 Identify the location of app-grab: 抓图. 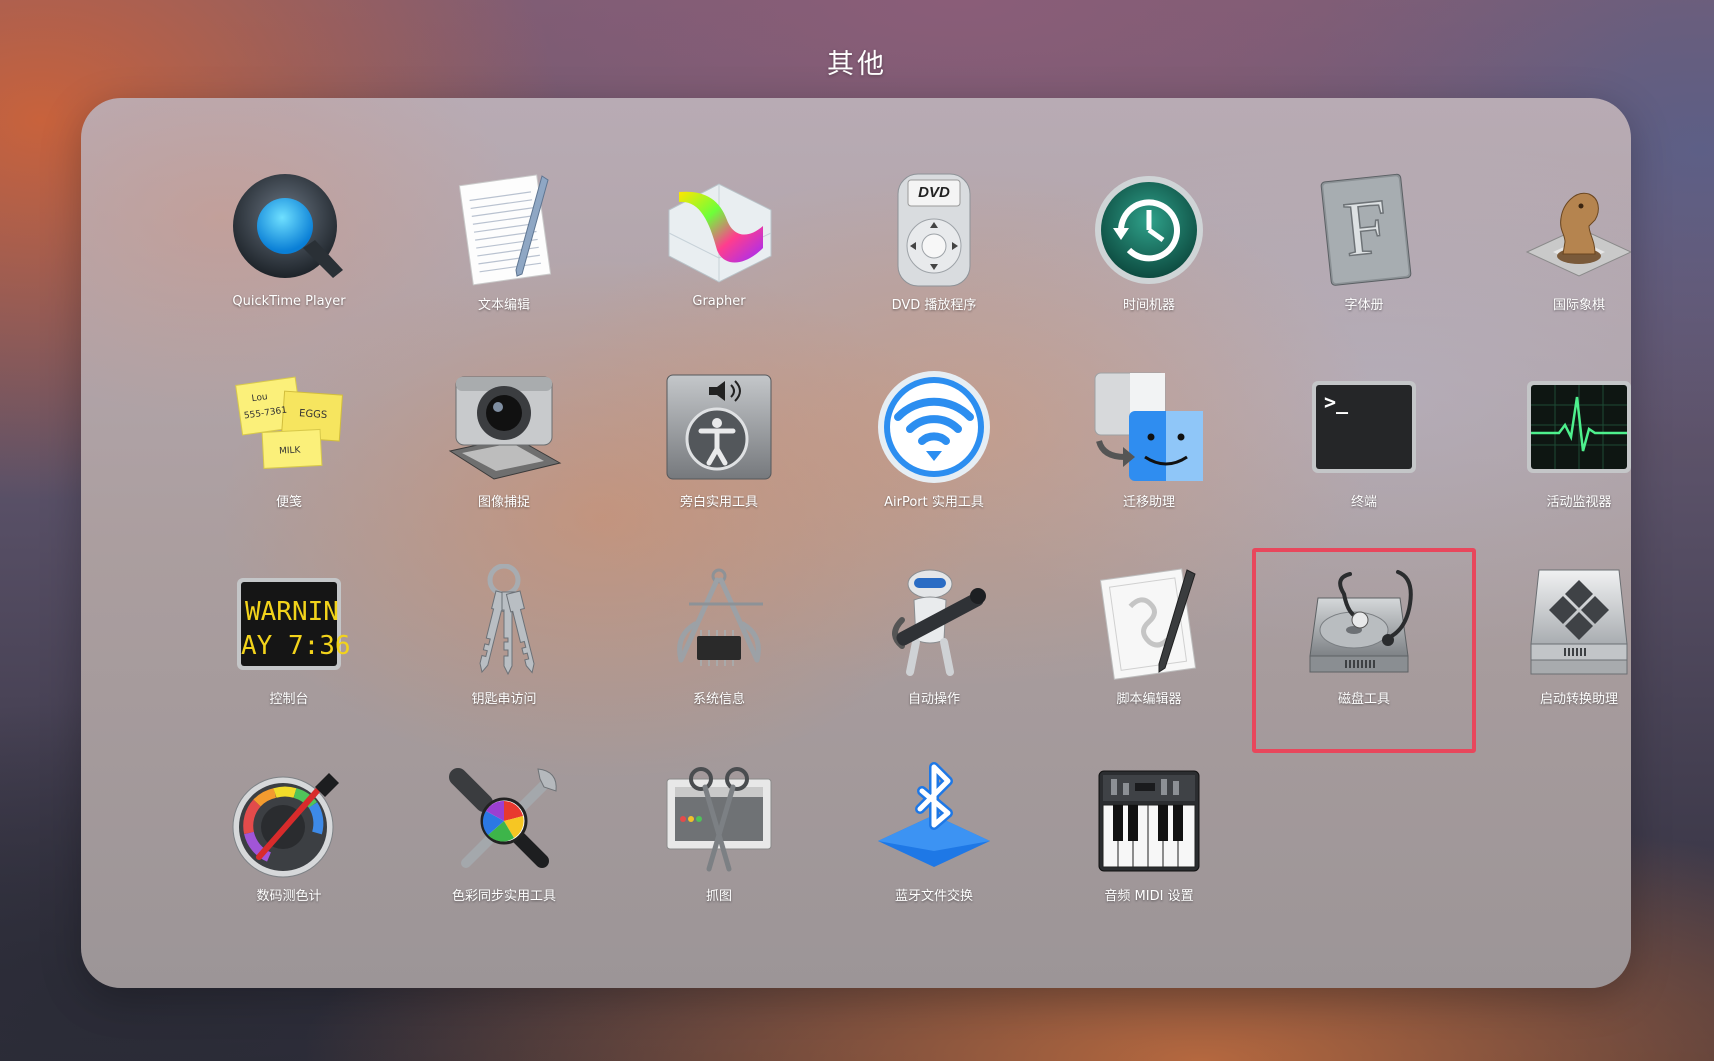
(719, 847).